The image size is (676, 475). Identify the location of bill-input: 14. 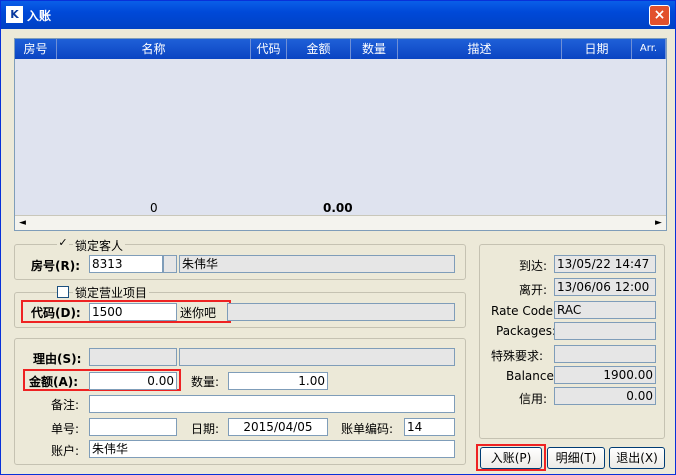
(429, 427).